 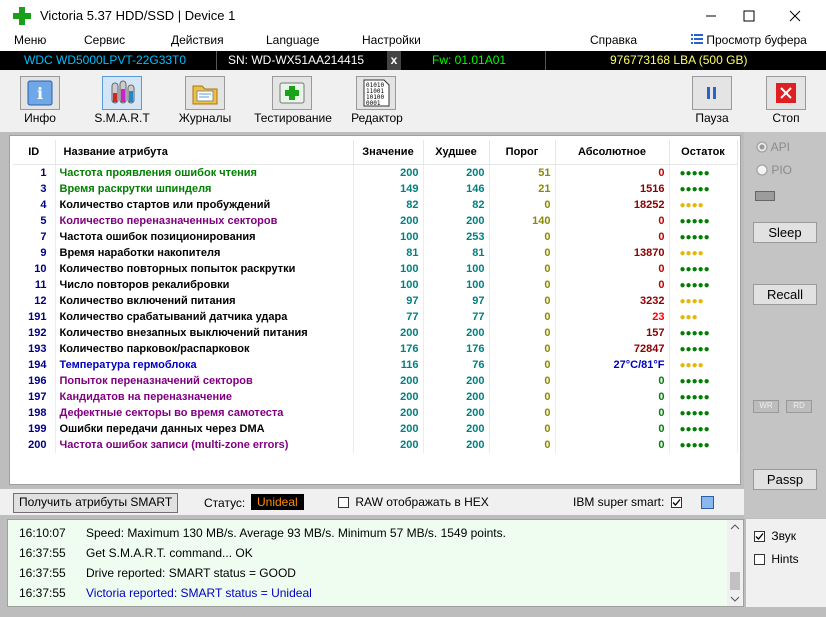 What do you see at coordinates (785, 479) in the screenshot?
I see `passp-button: Passp` at bounding box center [785, 479].